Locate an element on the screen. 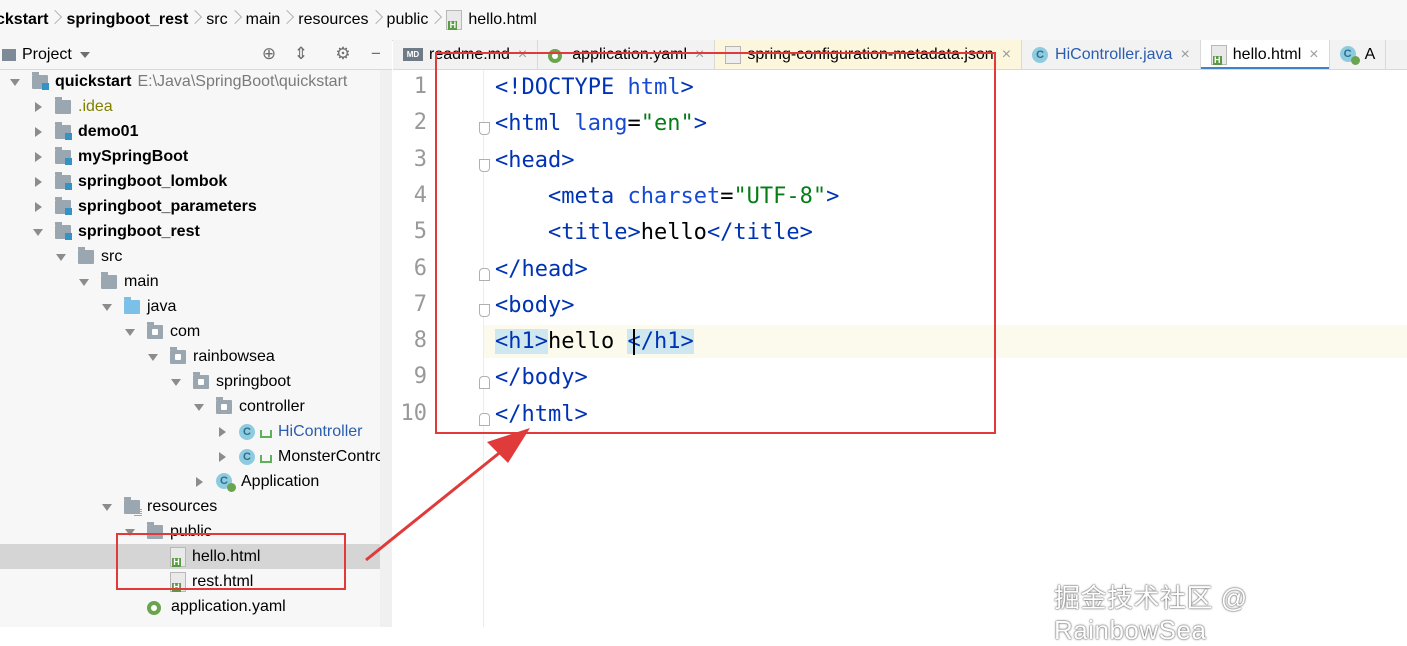  annotation-arrow is located at coordinates (447, 495).